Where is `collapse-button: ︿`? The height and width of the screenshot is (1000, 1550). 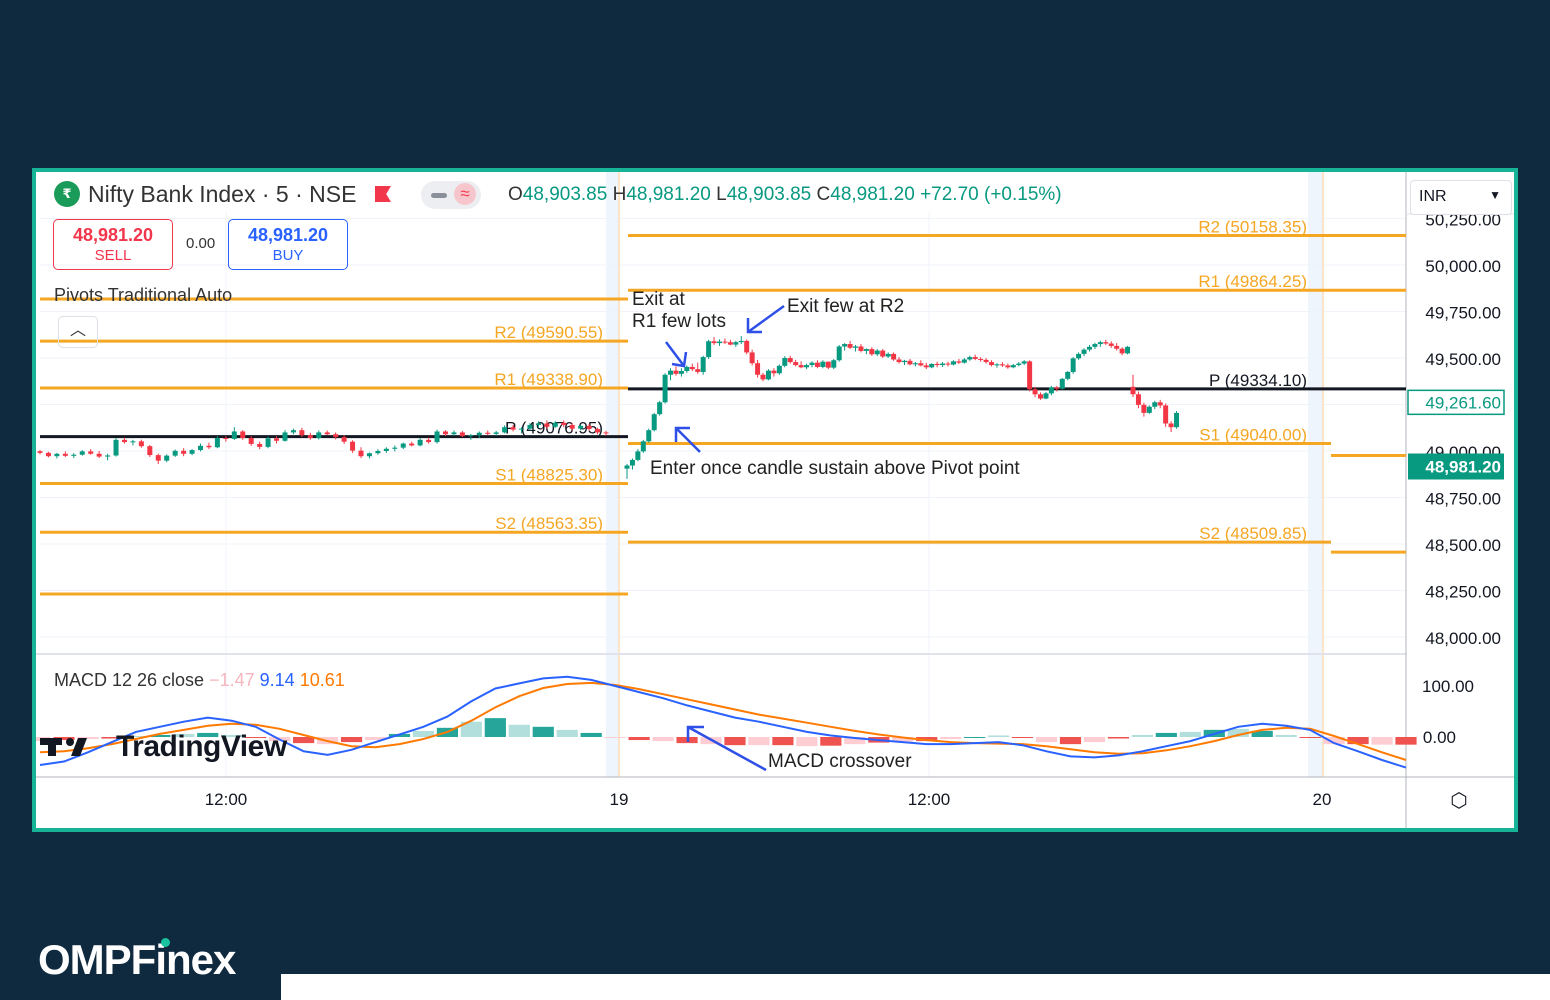 collapse-button: ︿ is located at coordinates (78, 332).